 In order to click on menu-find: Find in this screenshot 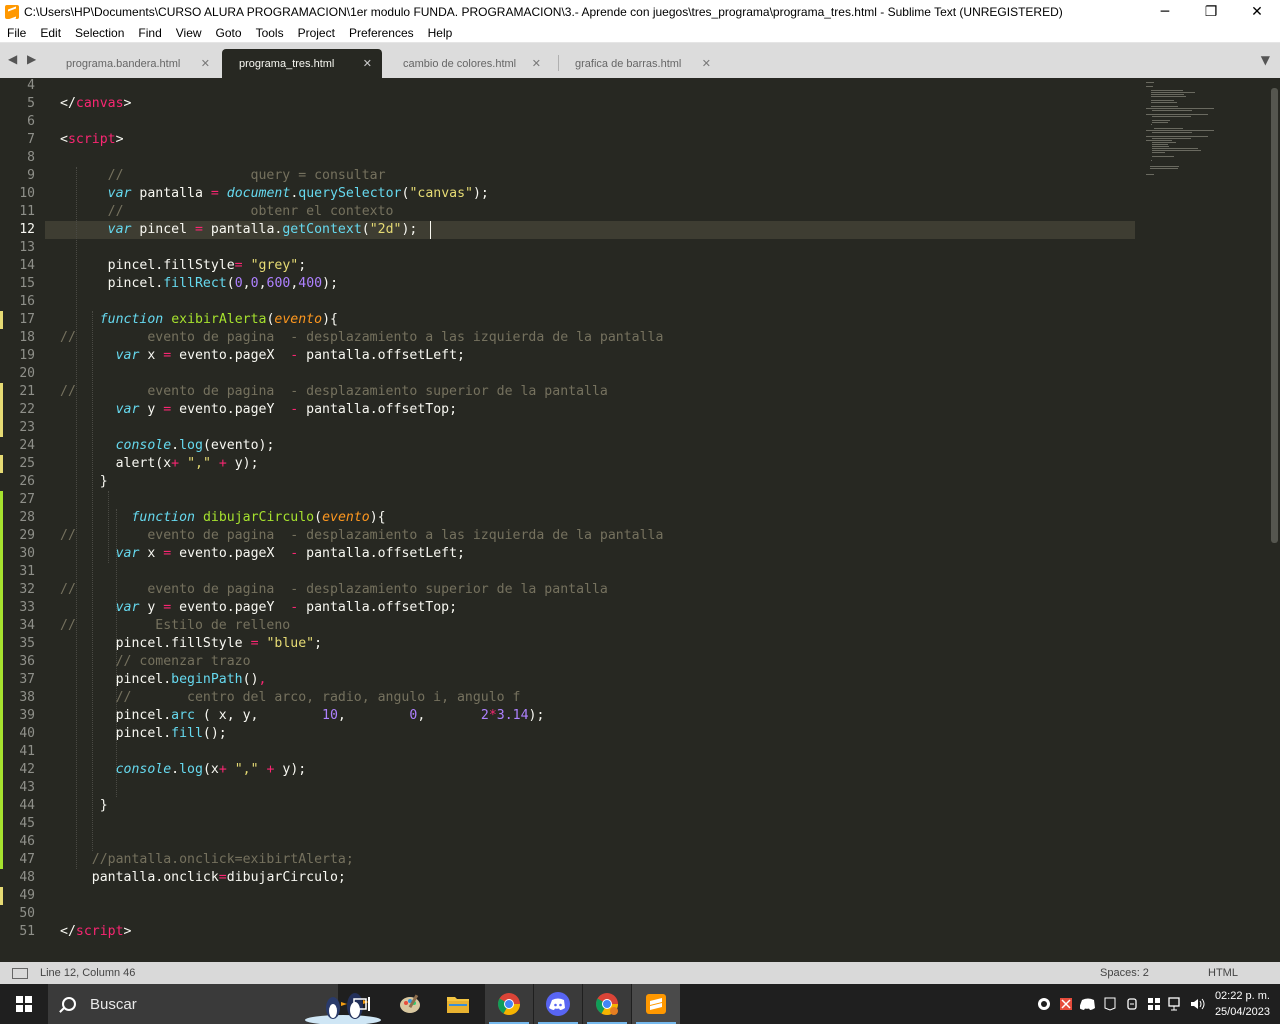, I will do `click(149, 33)`.